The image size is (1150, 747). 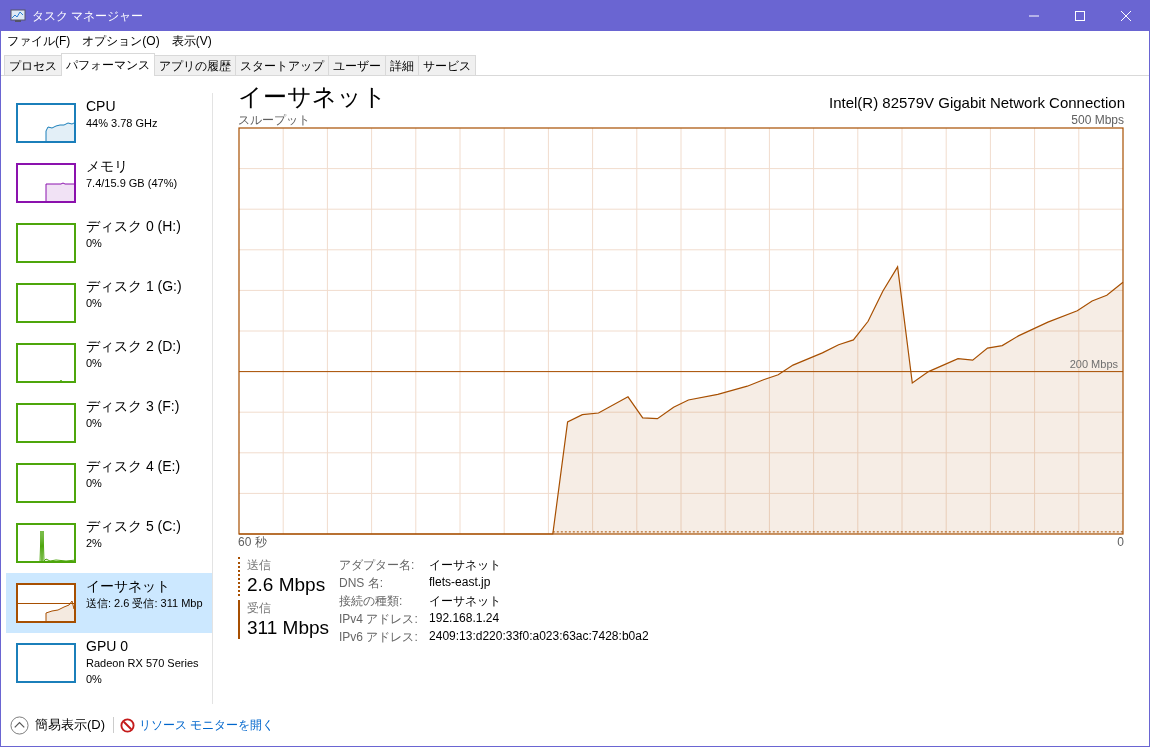 I want to click on device-detail: Radeon RX 570 Series, so click(x=142, y=663).